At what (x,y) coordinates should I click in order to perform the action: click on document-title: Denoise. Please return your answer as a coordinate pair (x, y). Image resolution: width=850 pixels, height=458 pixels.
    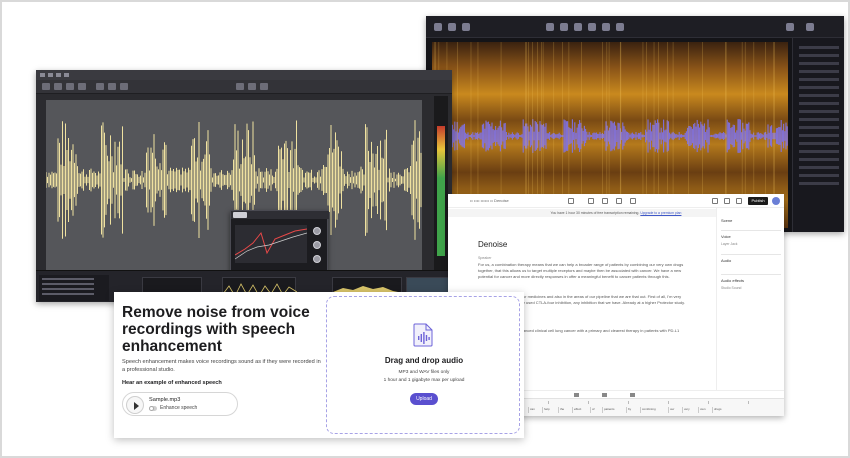
    Looking at the image, I should click on (492, 244).